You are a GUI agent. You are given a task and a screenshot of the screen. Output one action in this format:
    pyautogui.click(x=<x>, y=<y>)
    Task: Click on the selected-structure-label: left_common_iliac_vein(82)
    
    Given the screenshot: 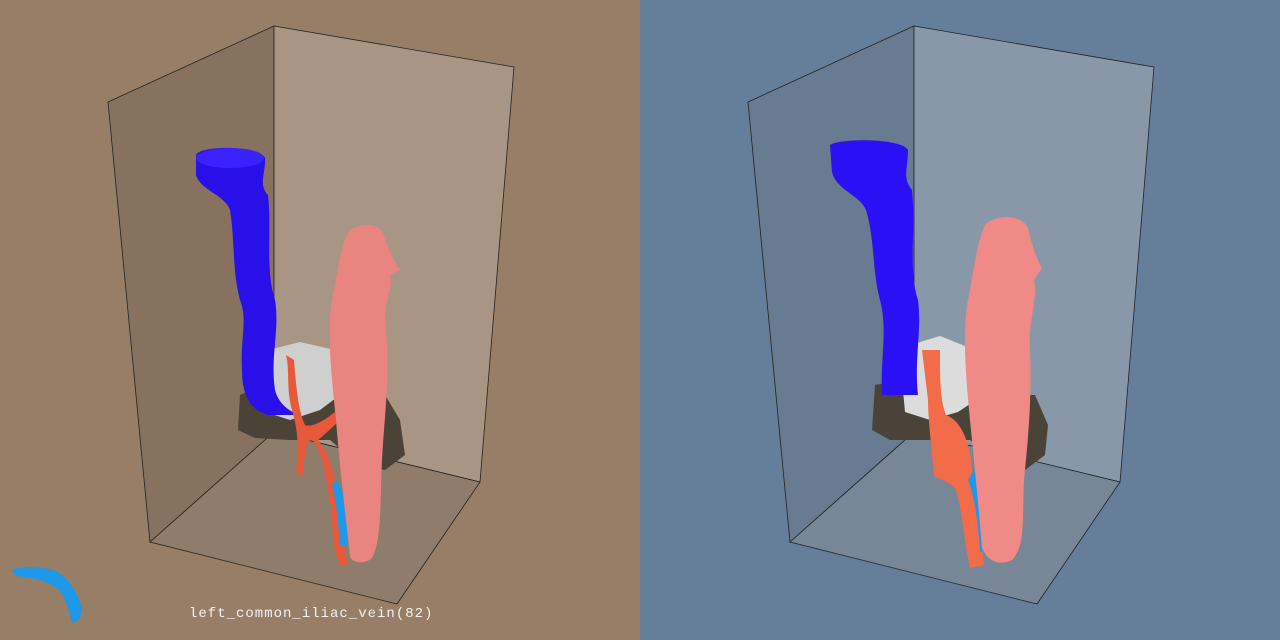 What is the action you would take?
    pyautogui.click(x=311, y=614)
    